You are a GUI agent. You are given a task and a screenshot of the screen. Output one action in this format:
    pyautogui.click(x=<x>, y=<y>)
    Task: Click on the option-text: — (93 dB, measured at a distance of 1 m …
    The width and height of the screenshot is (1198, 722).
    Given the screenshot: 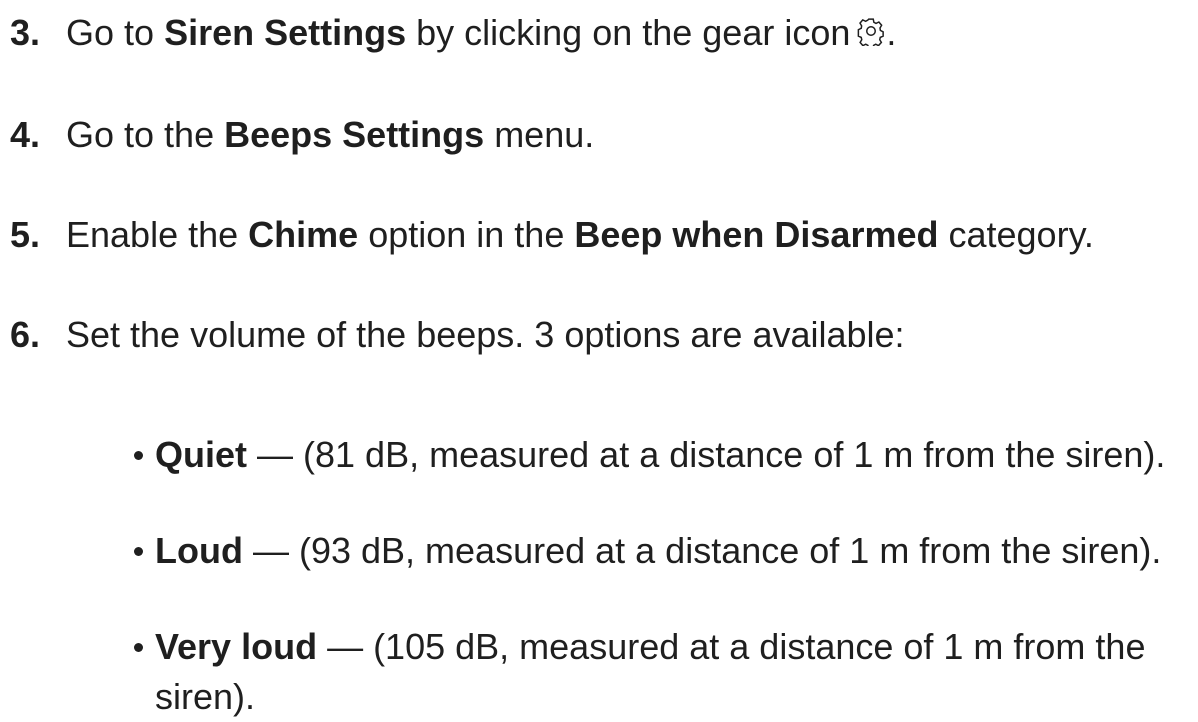 What is the action you would take?
    pyautogui.click(x=702, y=550)
    